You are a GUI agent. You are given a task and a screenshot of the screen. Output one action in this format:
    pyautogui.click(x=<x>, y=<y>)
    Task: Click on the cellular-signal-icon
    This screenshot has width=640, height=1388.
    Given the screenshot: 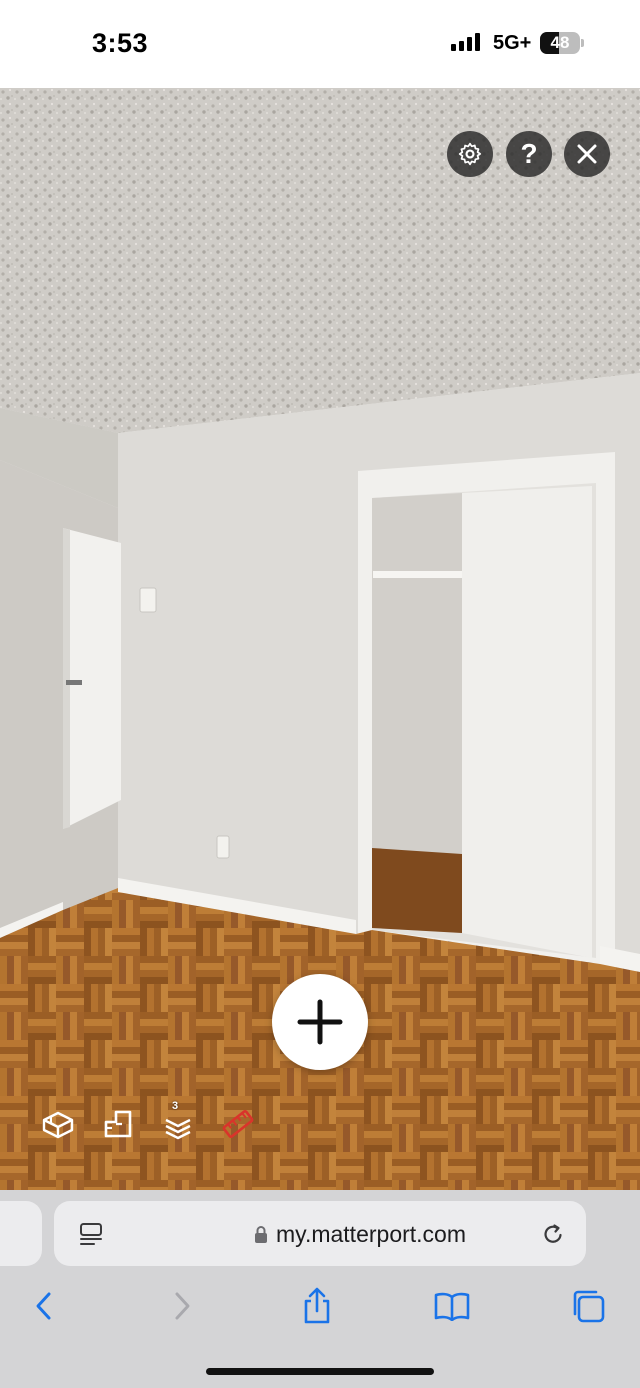 What is the action you would take?
    pyautogui.click(x=468, y=42)
    